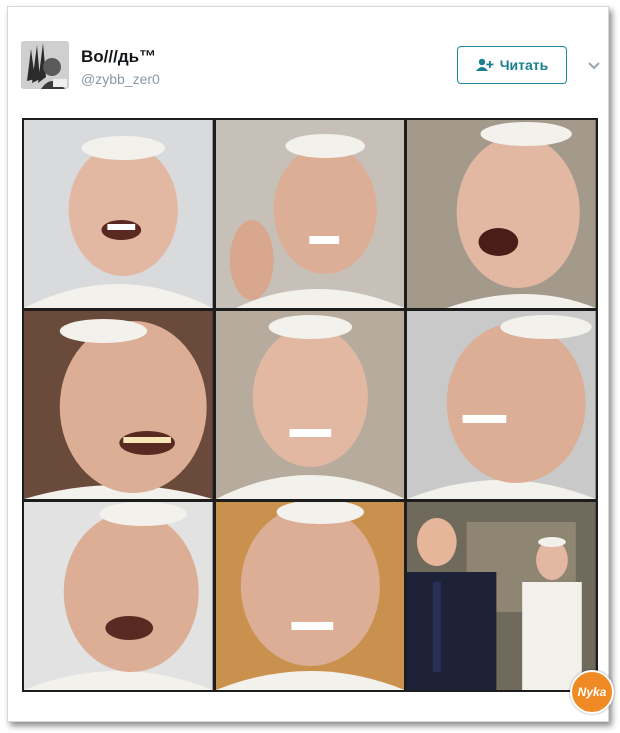 This screenshot has width=620, height=733. I want to click on chevron-down-icon, so click(594, 66).